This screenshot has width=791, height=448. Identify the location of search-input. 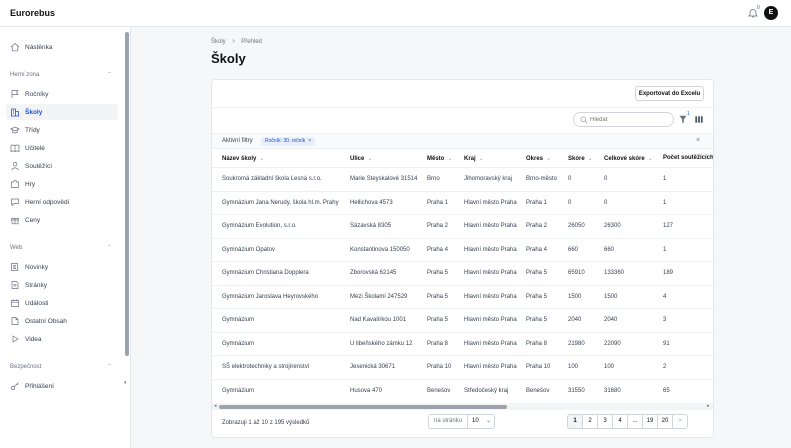
(630, 120).